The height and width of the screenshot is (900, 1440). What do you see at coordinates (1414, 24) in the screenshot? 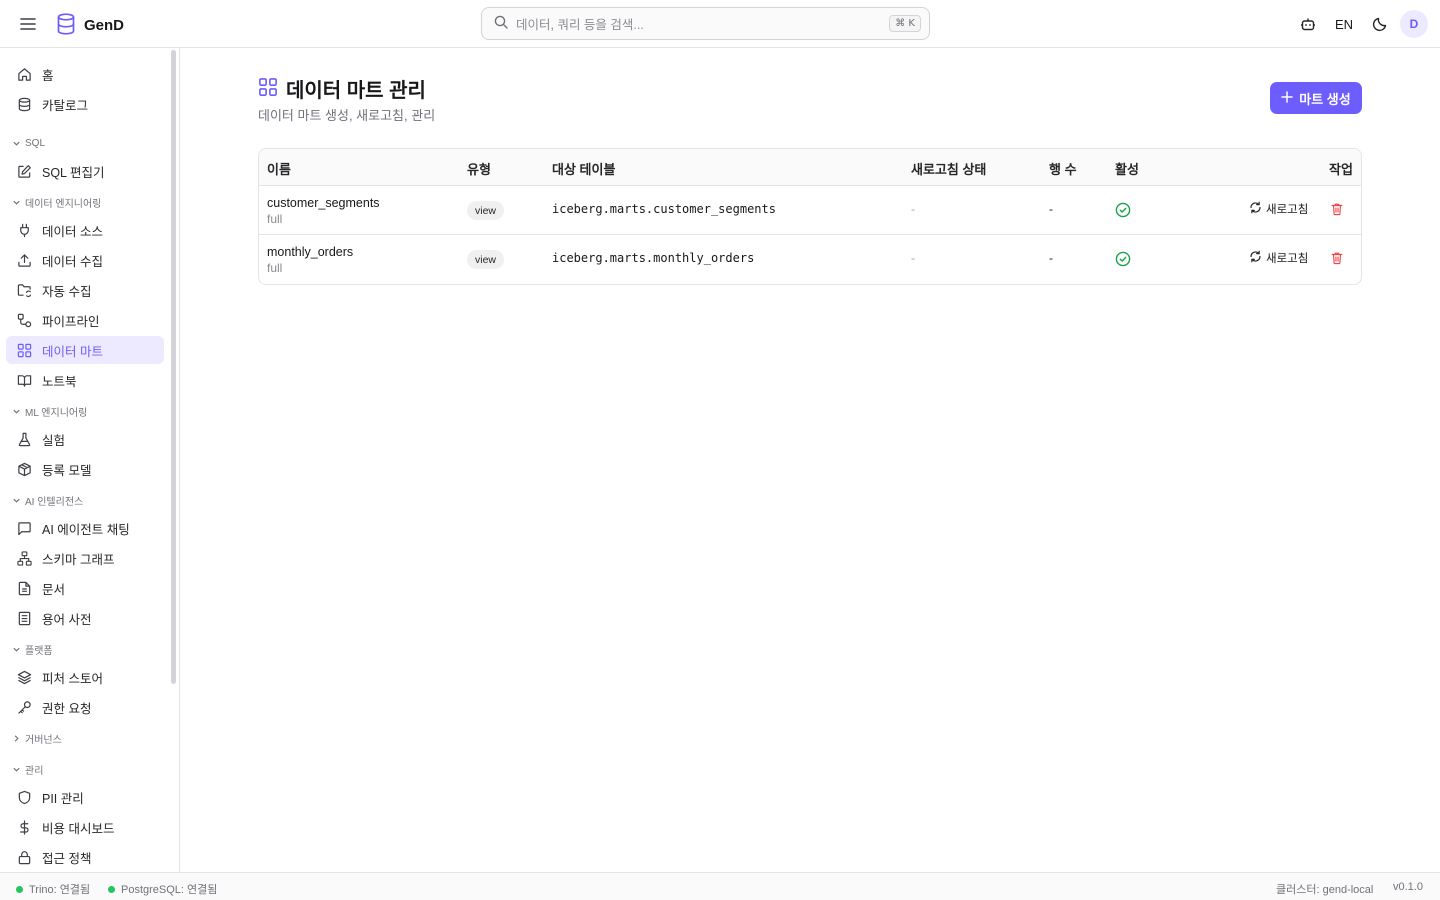
I see `user-avatar: D` at bounding box center [1414, 24].